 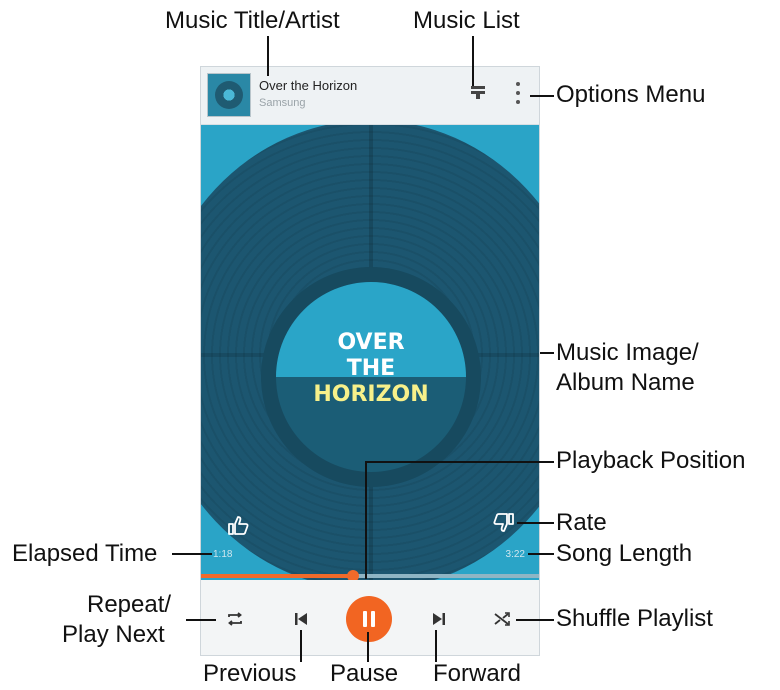 I want to click on now-playing-bar: Over the Horizon Samsung, so click(x=370, y=96).